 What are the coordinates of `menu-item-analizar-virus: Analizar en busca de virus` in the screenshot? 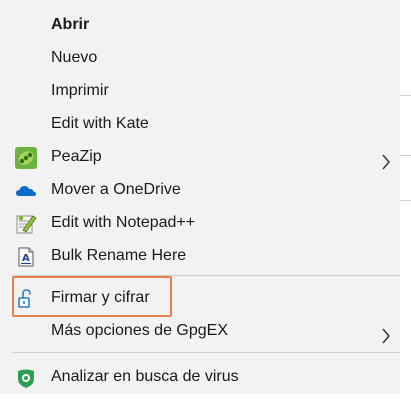 It's located at (200, 376).